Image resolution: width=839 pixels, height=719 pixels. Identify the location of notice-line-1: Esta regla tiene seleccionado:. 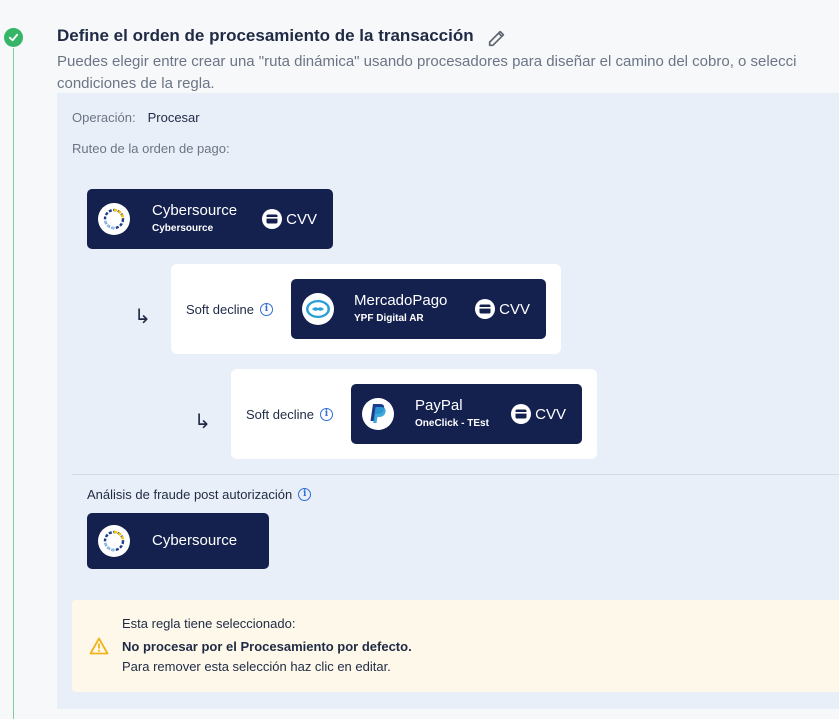
(209, 623).